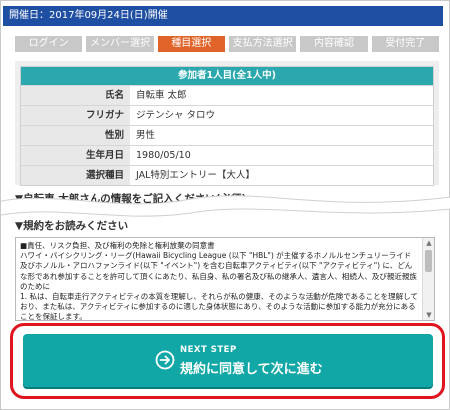 This screenshot has width=450, height=410. Describe the element at coordinates (75, 95) in the screenshot. I see `row-key: 氏名` at that location.